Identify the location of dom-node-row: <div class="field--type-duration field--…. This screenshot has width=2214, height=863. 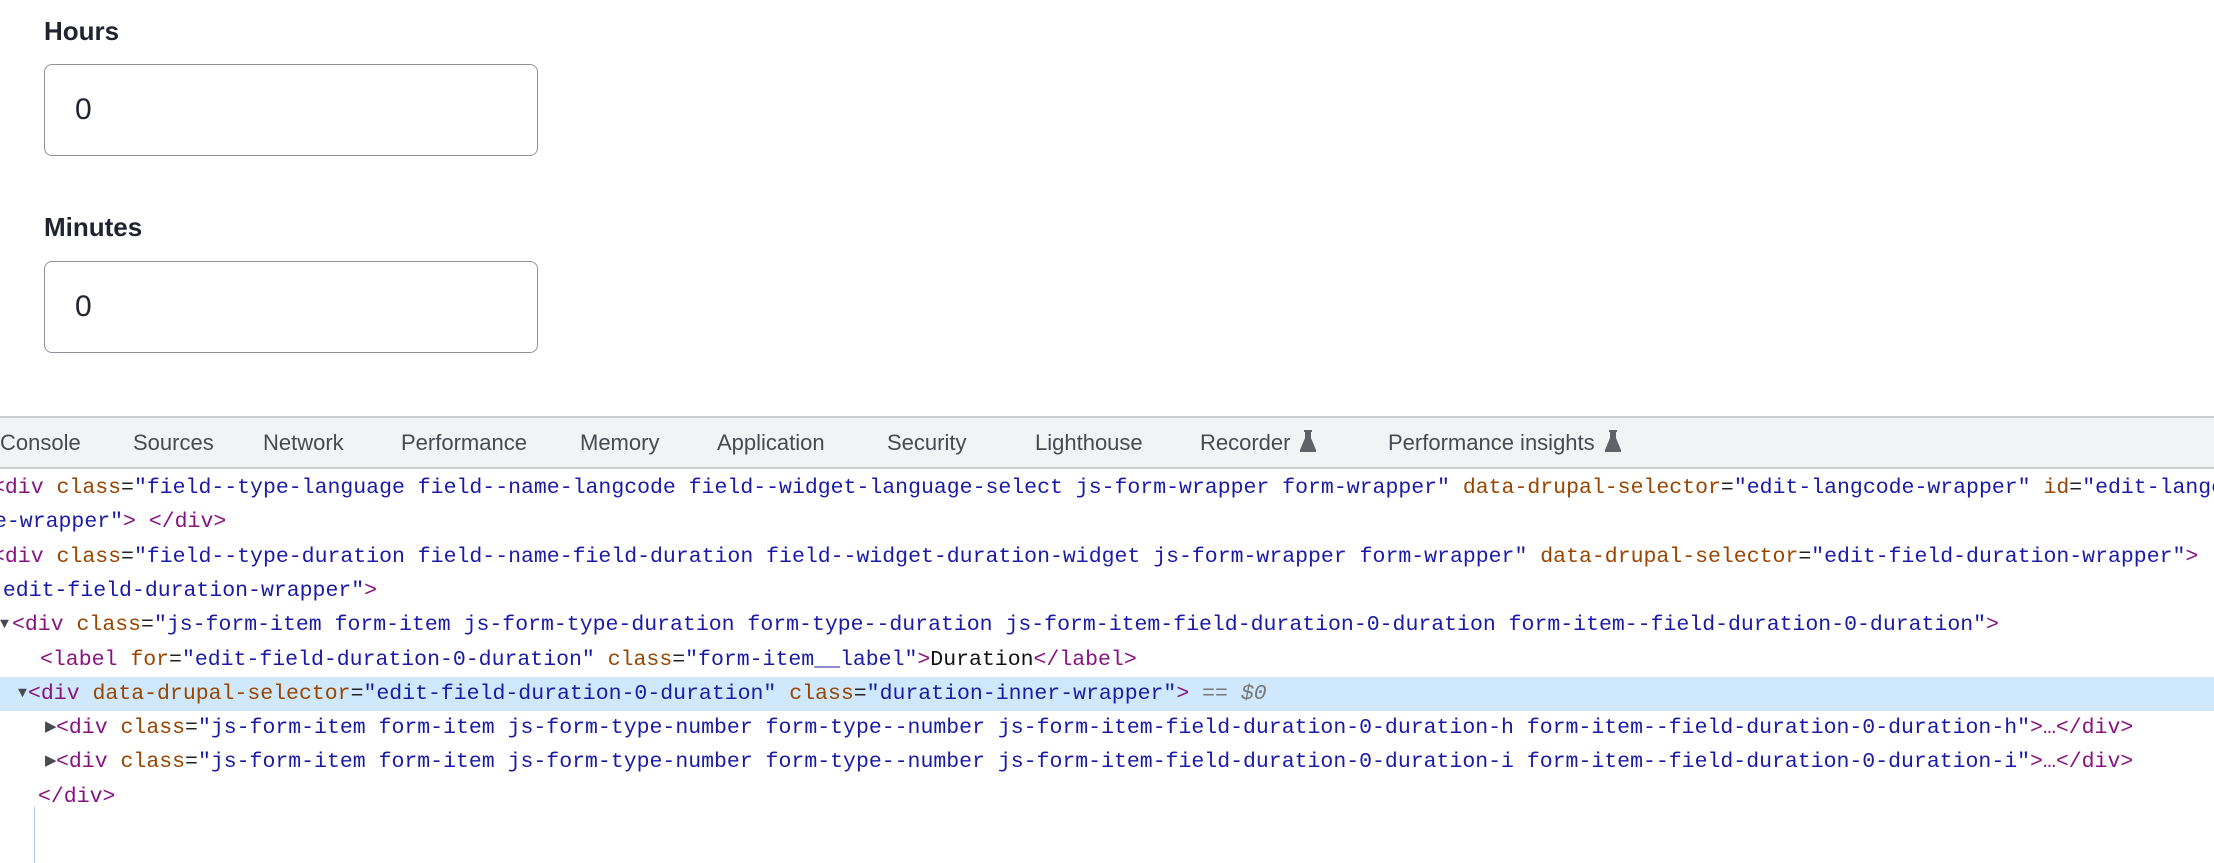
(1107, 557).